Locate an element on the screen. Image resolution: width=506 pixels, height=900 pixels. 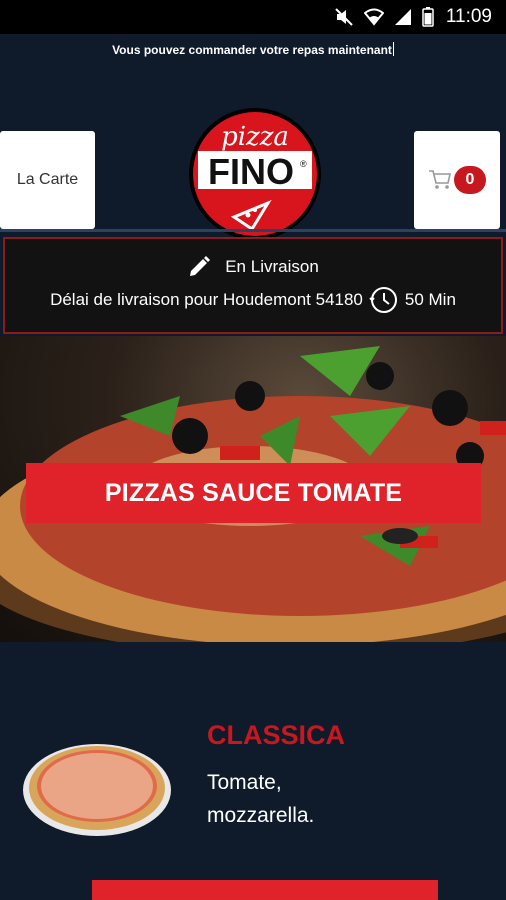
cart-button: 0 is located at coordinates (457, 180).